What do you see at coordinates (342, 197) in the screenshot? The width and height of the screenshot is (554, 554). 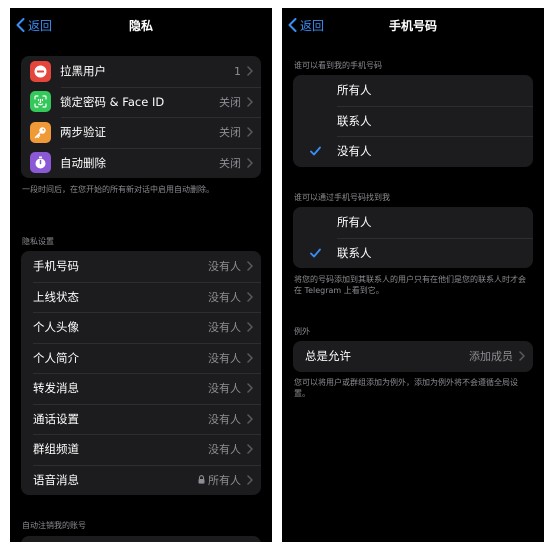 I see `who-can-find-header: 谁可以通过手机号码找到我` at bounding box center [342, 197].